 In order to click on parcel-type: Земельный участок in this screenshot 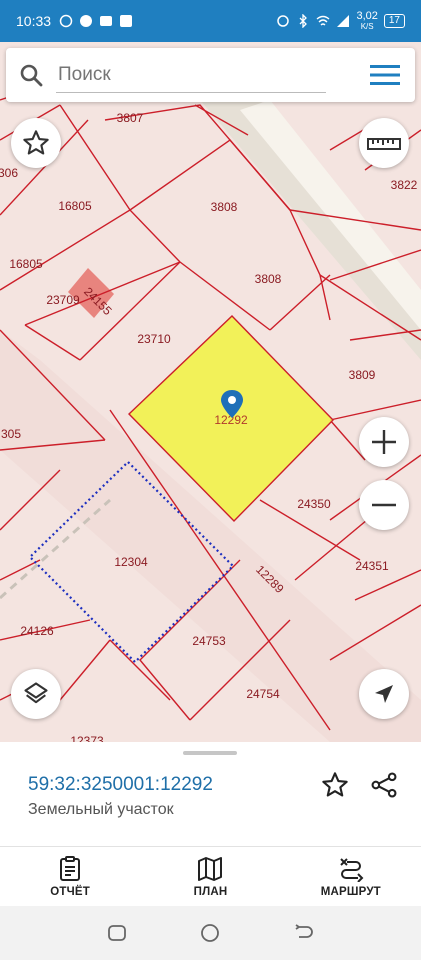, I will do `click(101, 809)`.